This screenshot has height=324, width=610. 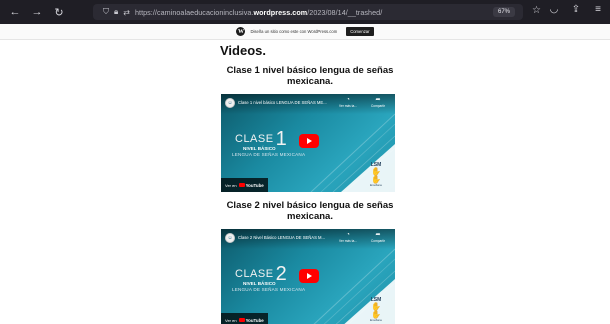 I want to click on forward-icon: →, so click(x=37, y=12).